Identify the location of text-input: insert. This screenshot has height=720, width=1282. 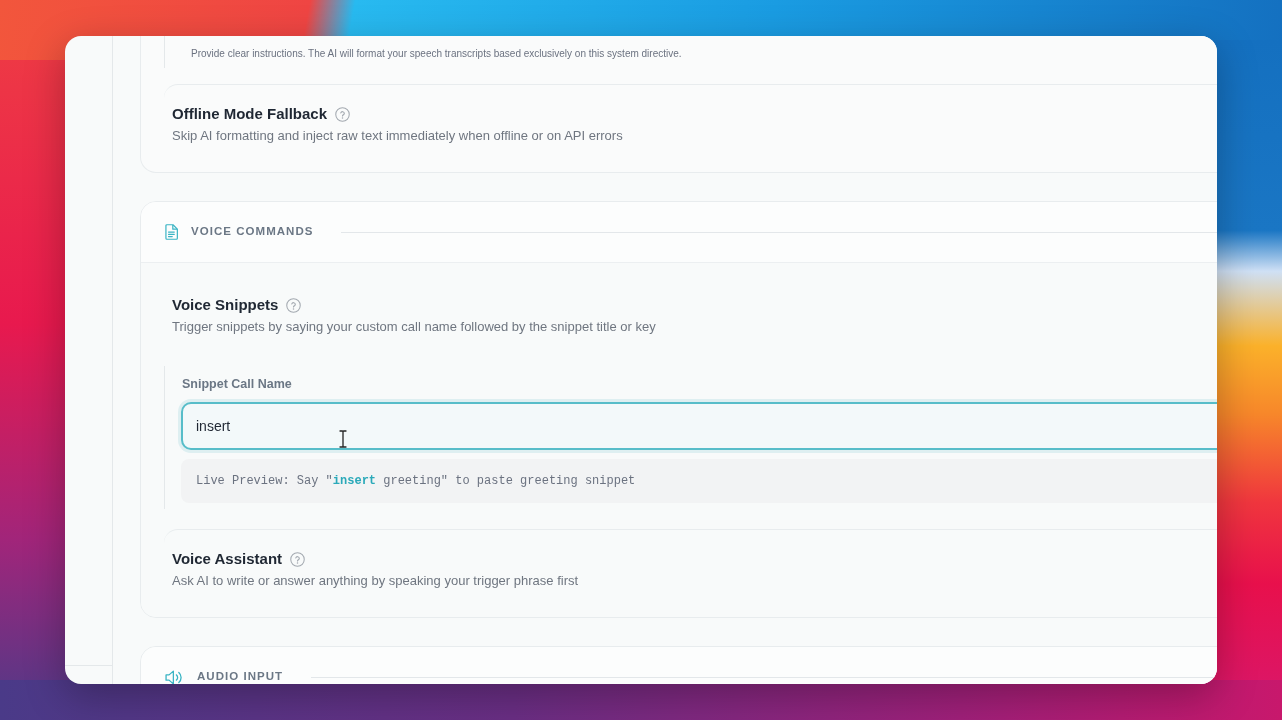
(699, 426).